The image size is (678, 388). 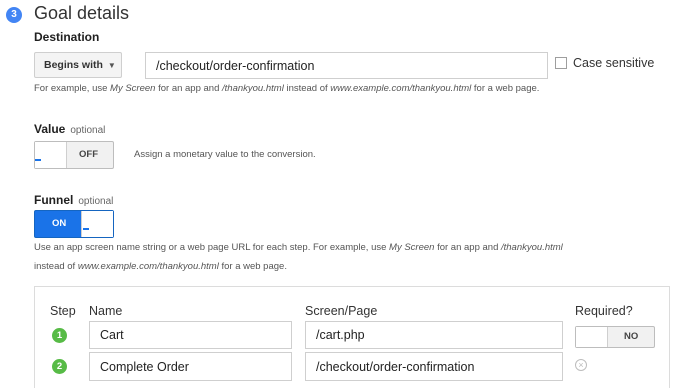 What do you see at coordinates (190, 366) in the screenshot?
I see `funnel-step-name-input: Complete Order` at bounding box center [190, 366].